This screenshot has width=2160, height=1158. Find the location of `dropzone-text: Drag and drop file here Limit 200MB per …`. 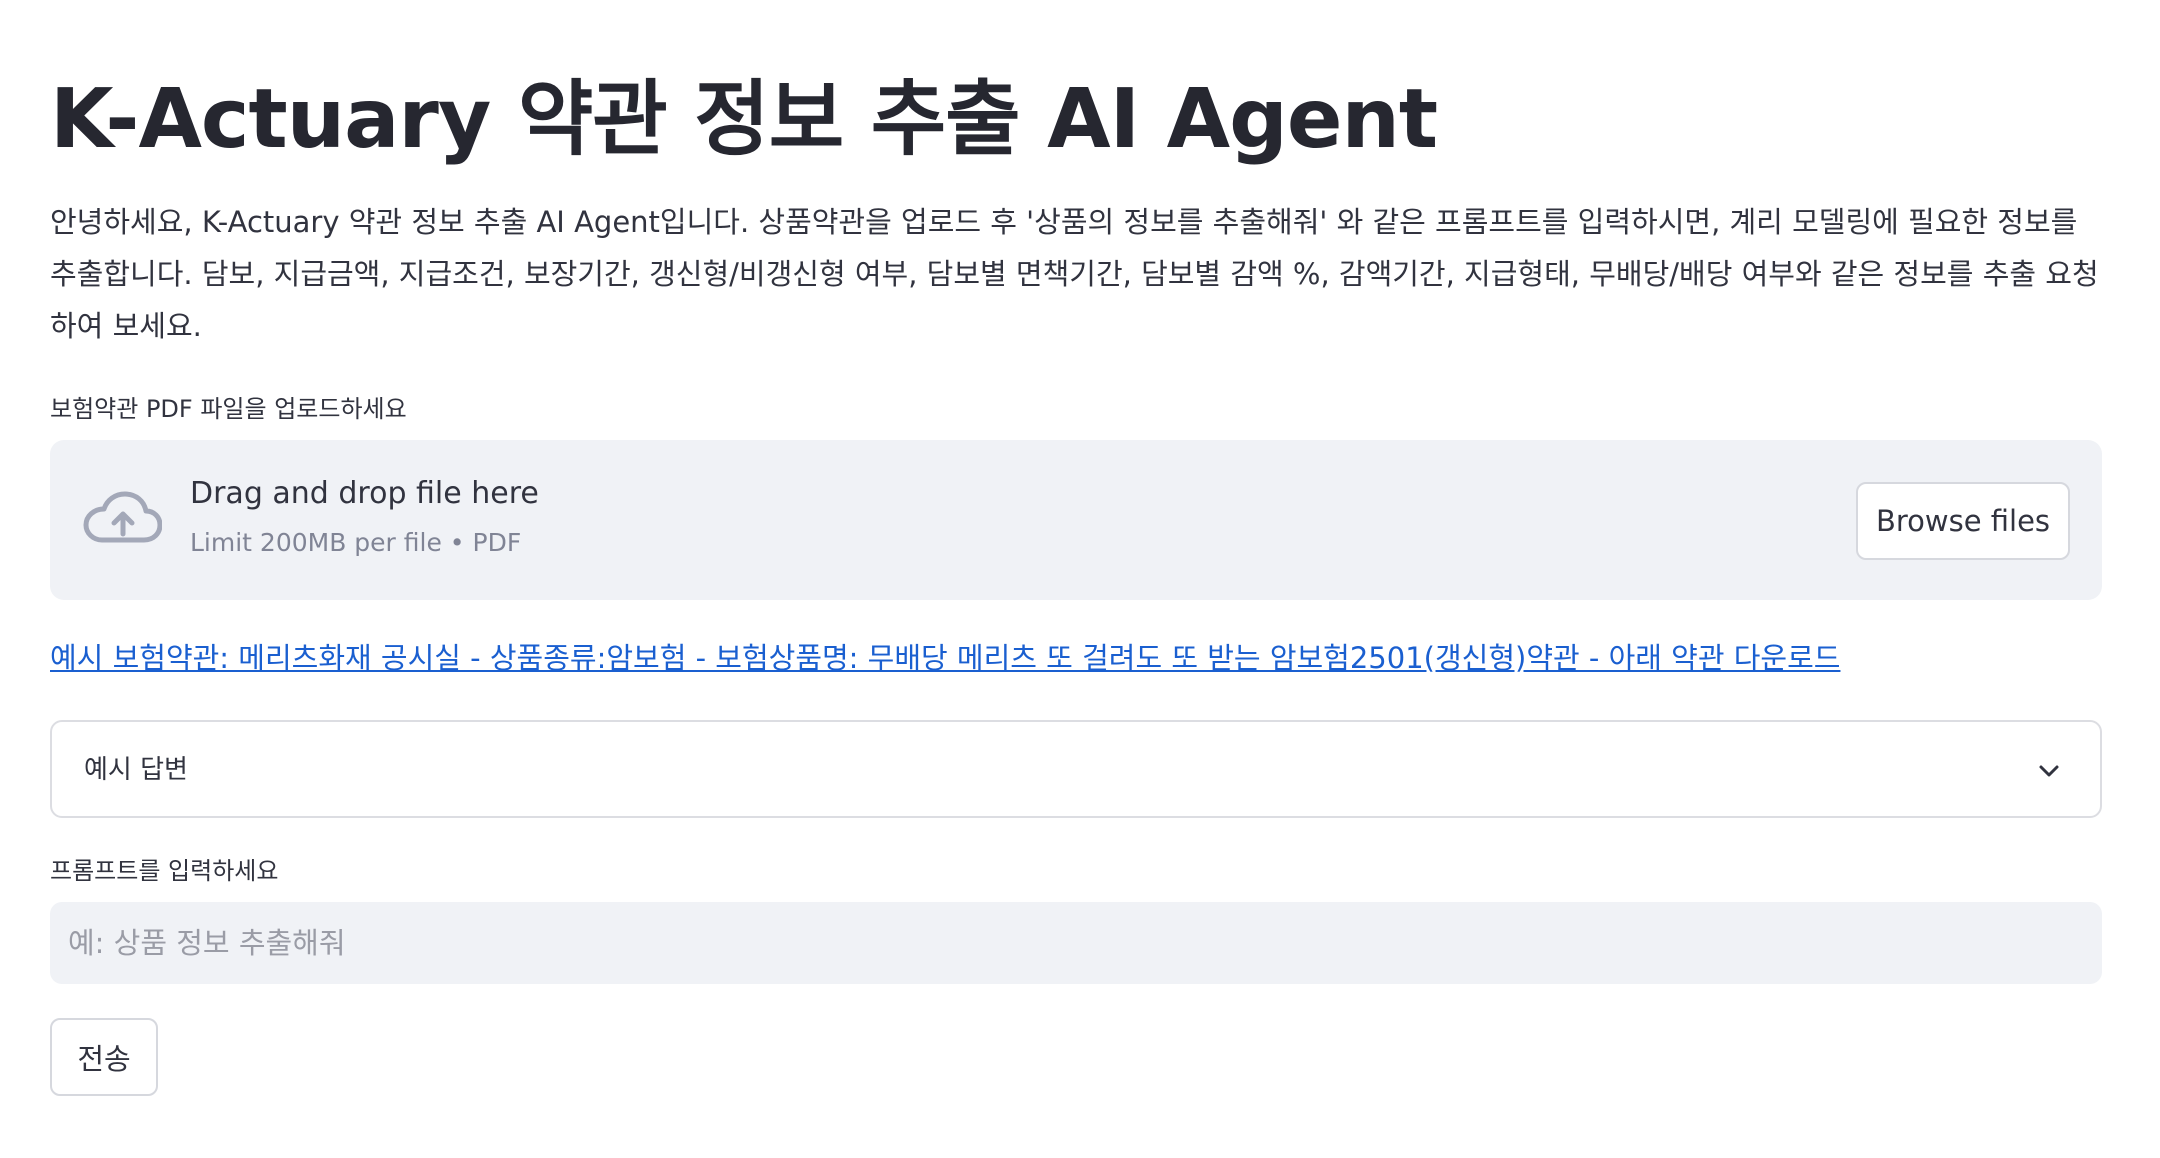

dropzone-text: Drag and drop file here Limit 200MB per … is located at coordinates (364, 517).